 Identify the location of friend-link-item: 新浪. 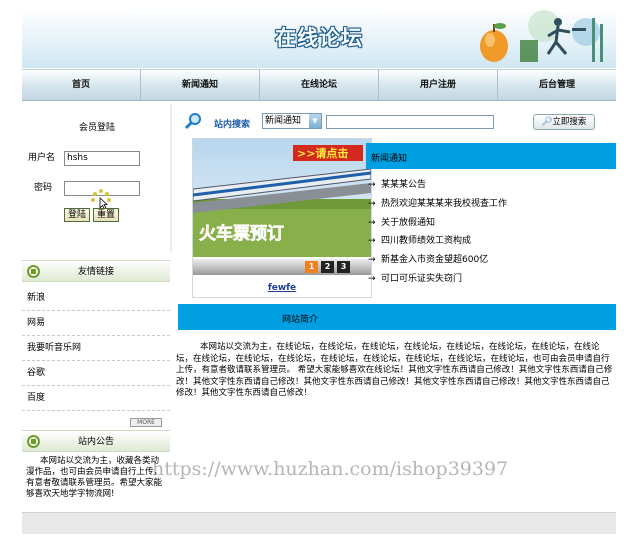
(96, 298).